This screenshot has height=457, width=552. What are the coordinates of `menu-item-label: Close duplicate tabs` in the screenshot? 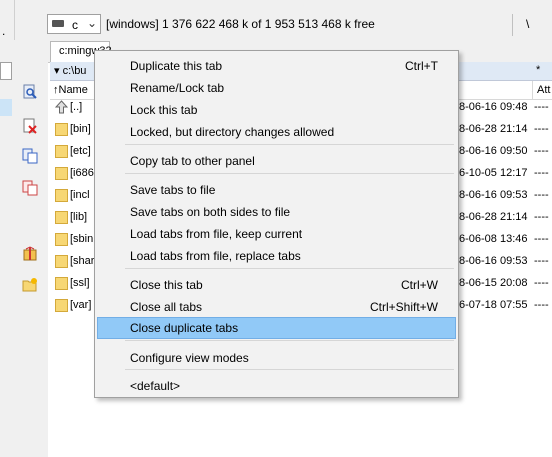 It's located at (184, 328).